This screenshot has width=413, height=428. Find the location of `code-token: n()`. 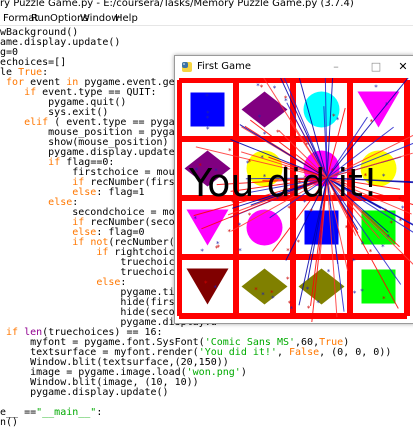

code-token: n() is located at coordinates (9, 422).